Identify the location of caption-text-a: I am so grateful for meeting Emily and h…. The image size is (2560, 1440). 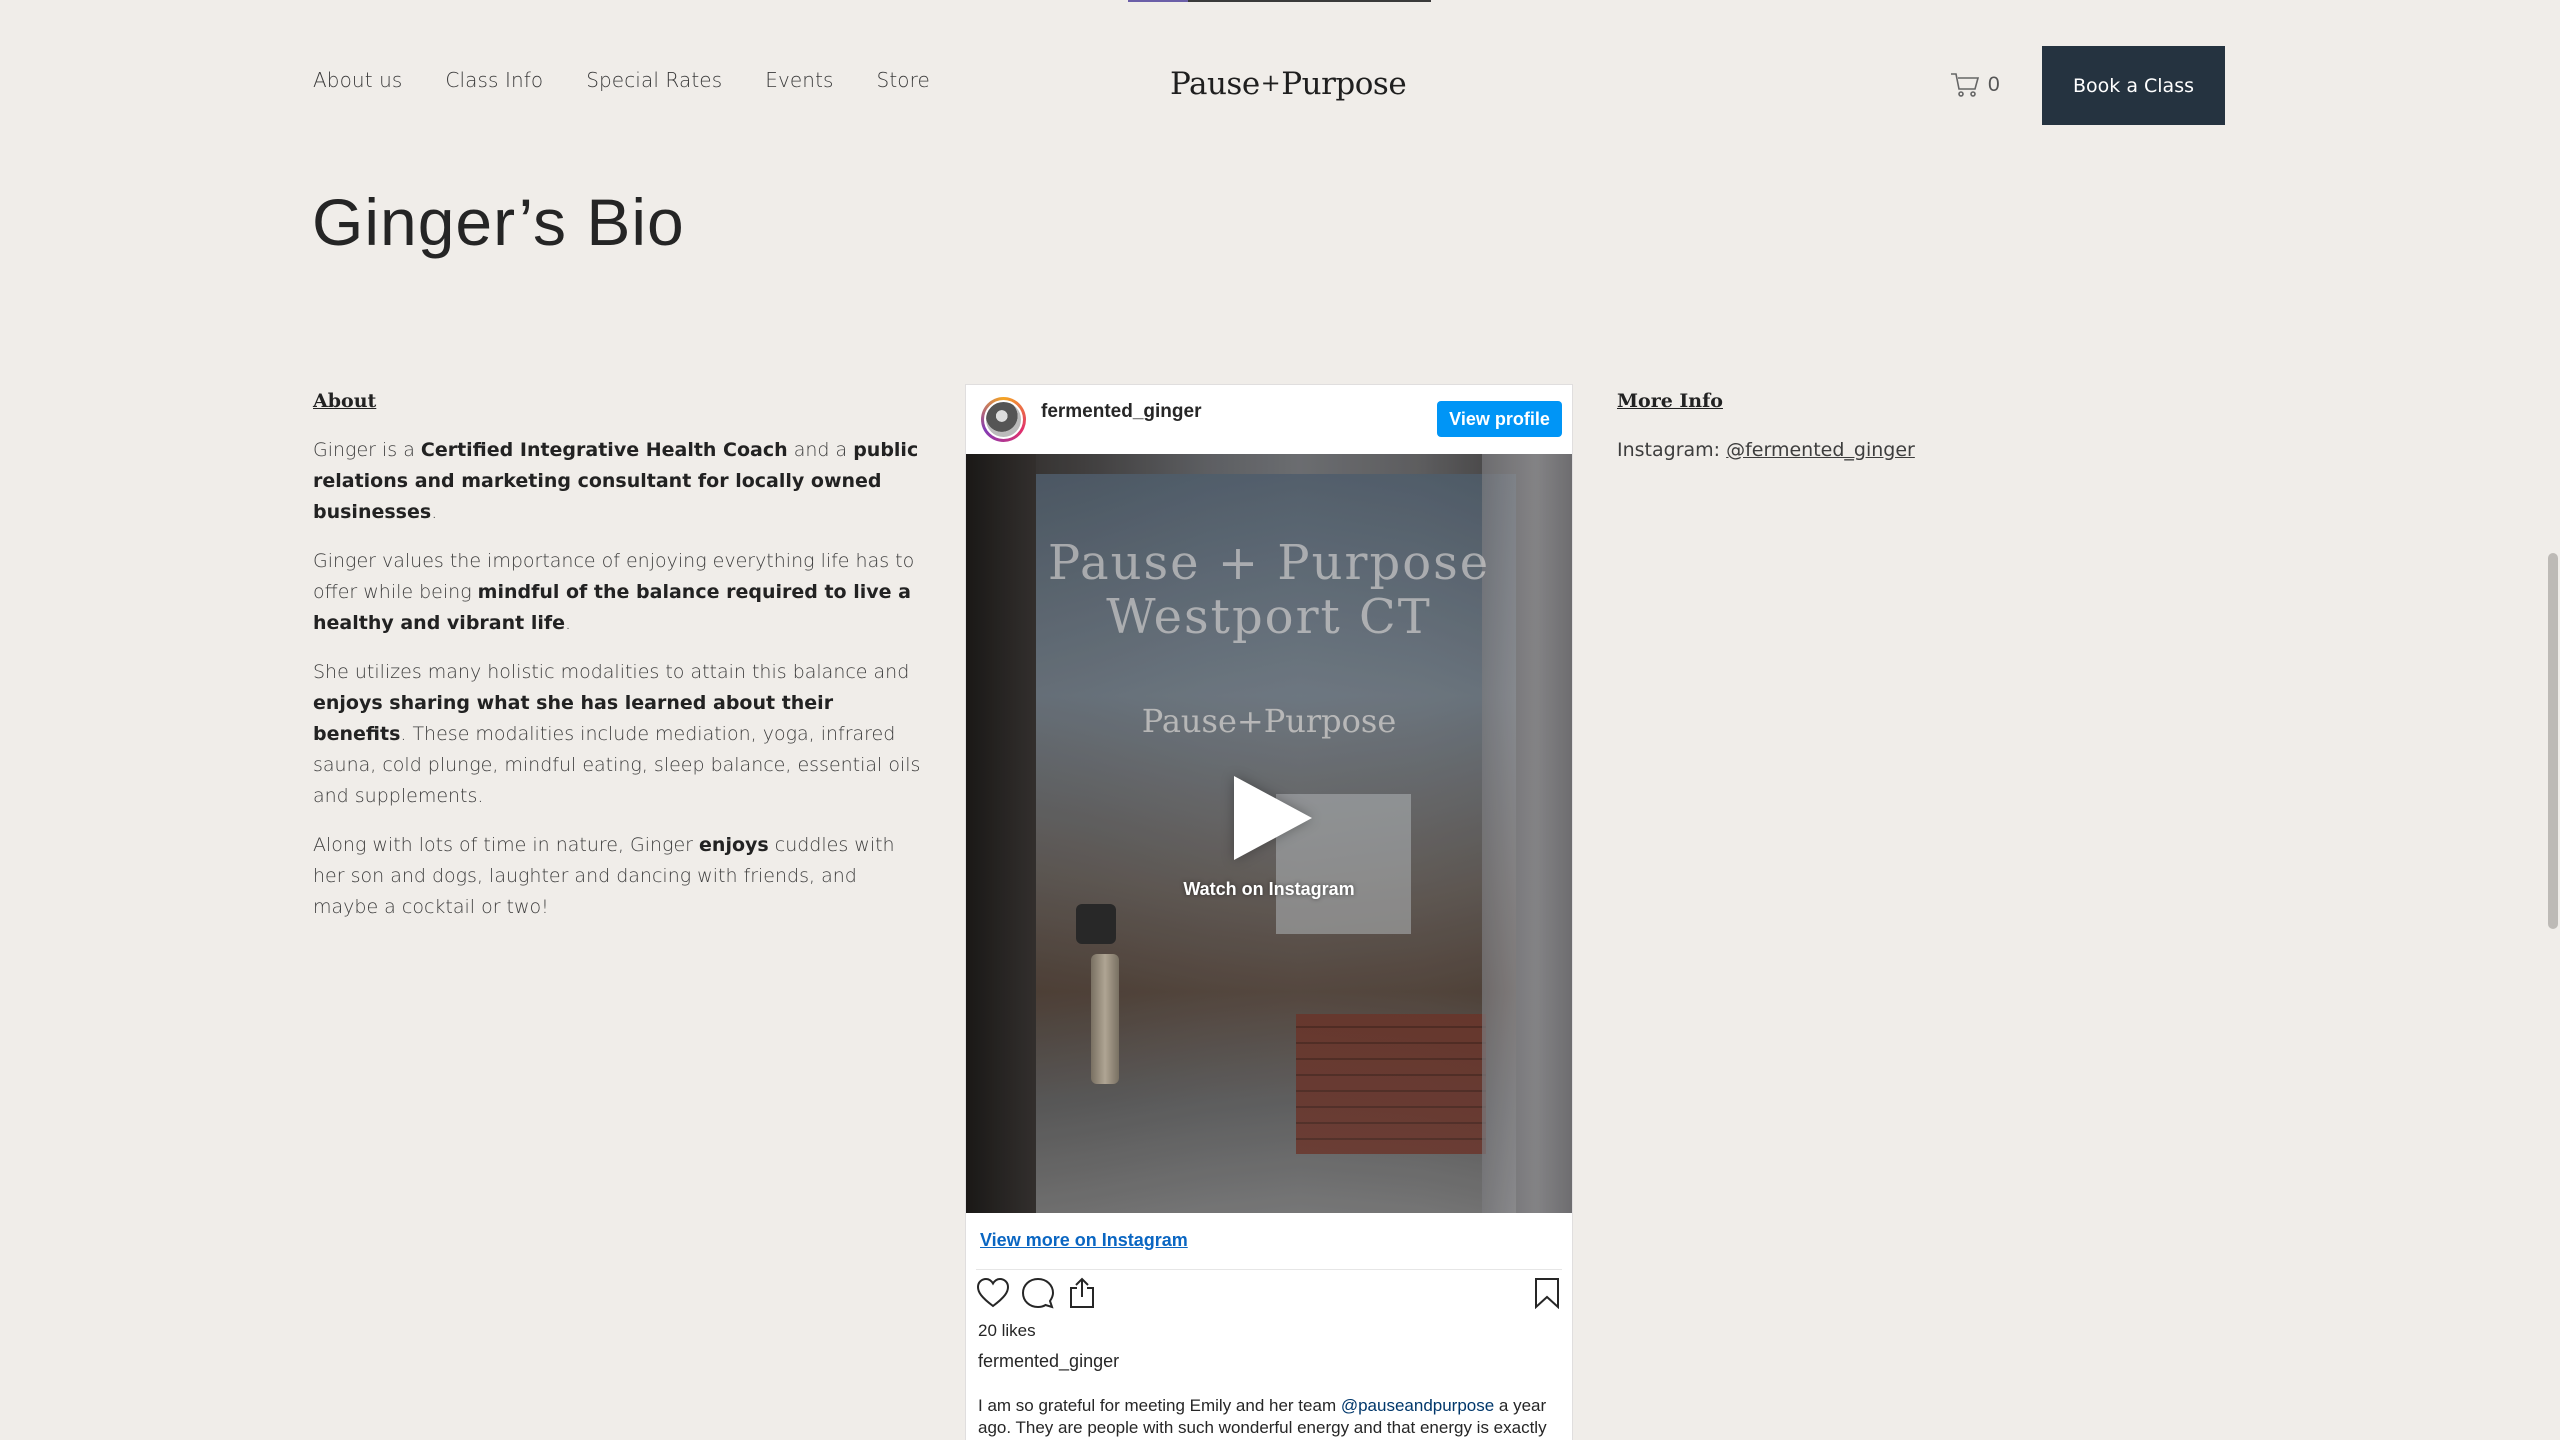
(1159, 1405).